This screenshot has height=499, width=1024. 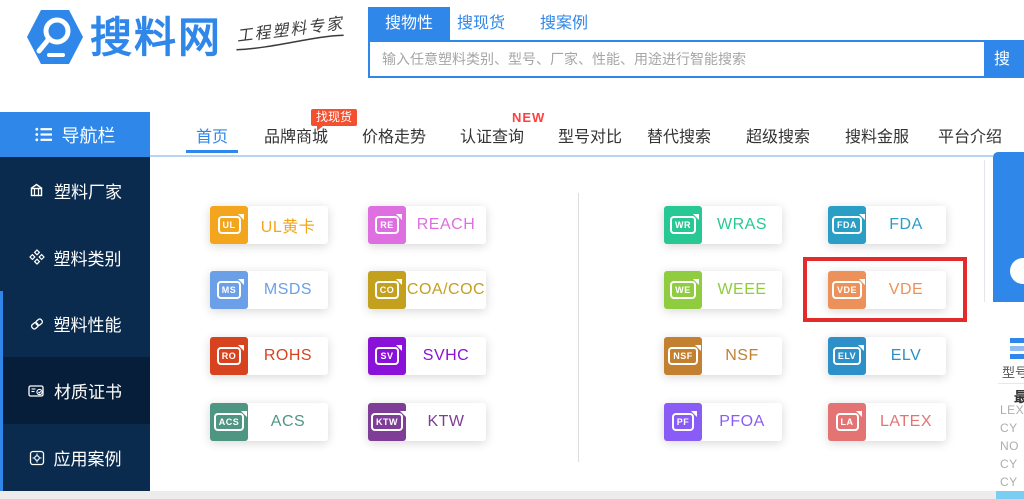 What do you see at coordinates (229, 356) in the screenshot?
I see `rohs-doc-icon: RO` at bounding box center [229, 356].